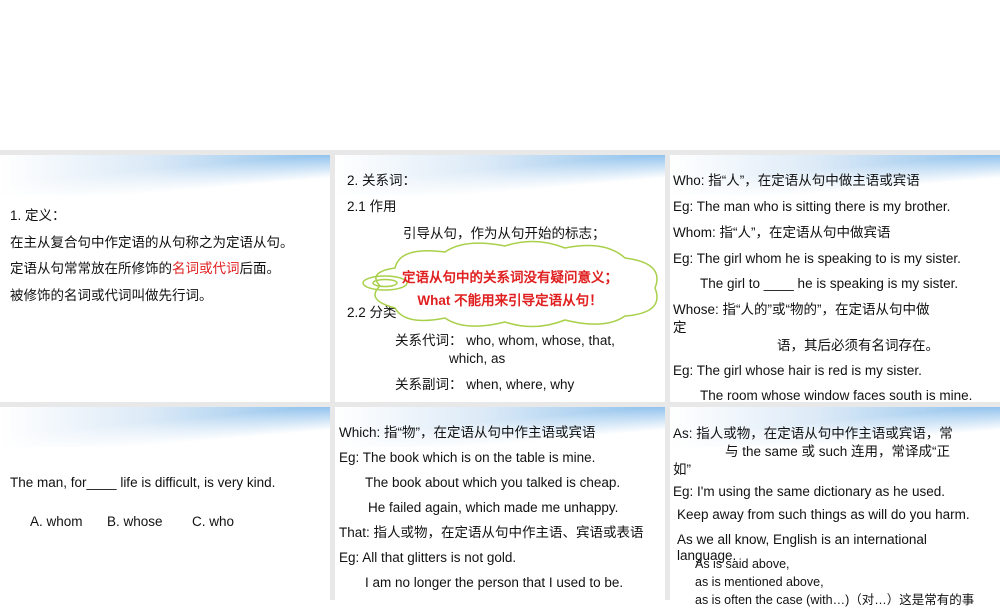 Image resolution: width=1000 pixels, height=608 pixels. What do you see at coordinates (510, 277) in the screenshot?
I see `callout-line: 定语从句中的关系词没有疑问意义；` at bounding box center [510, 277].